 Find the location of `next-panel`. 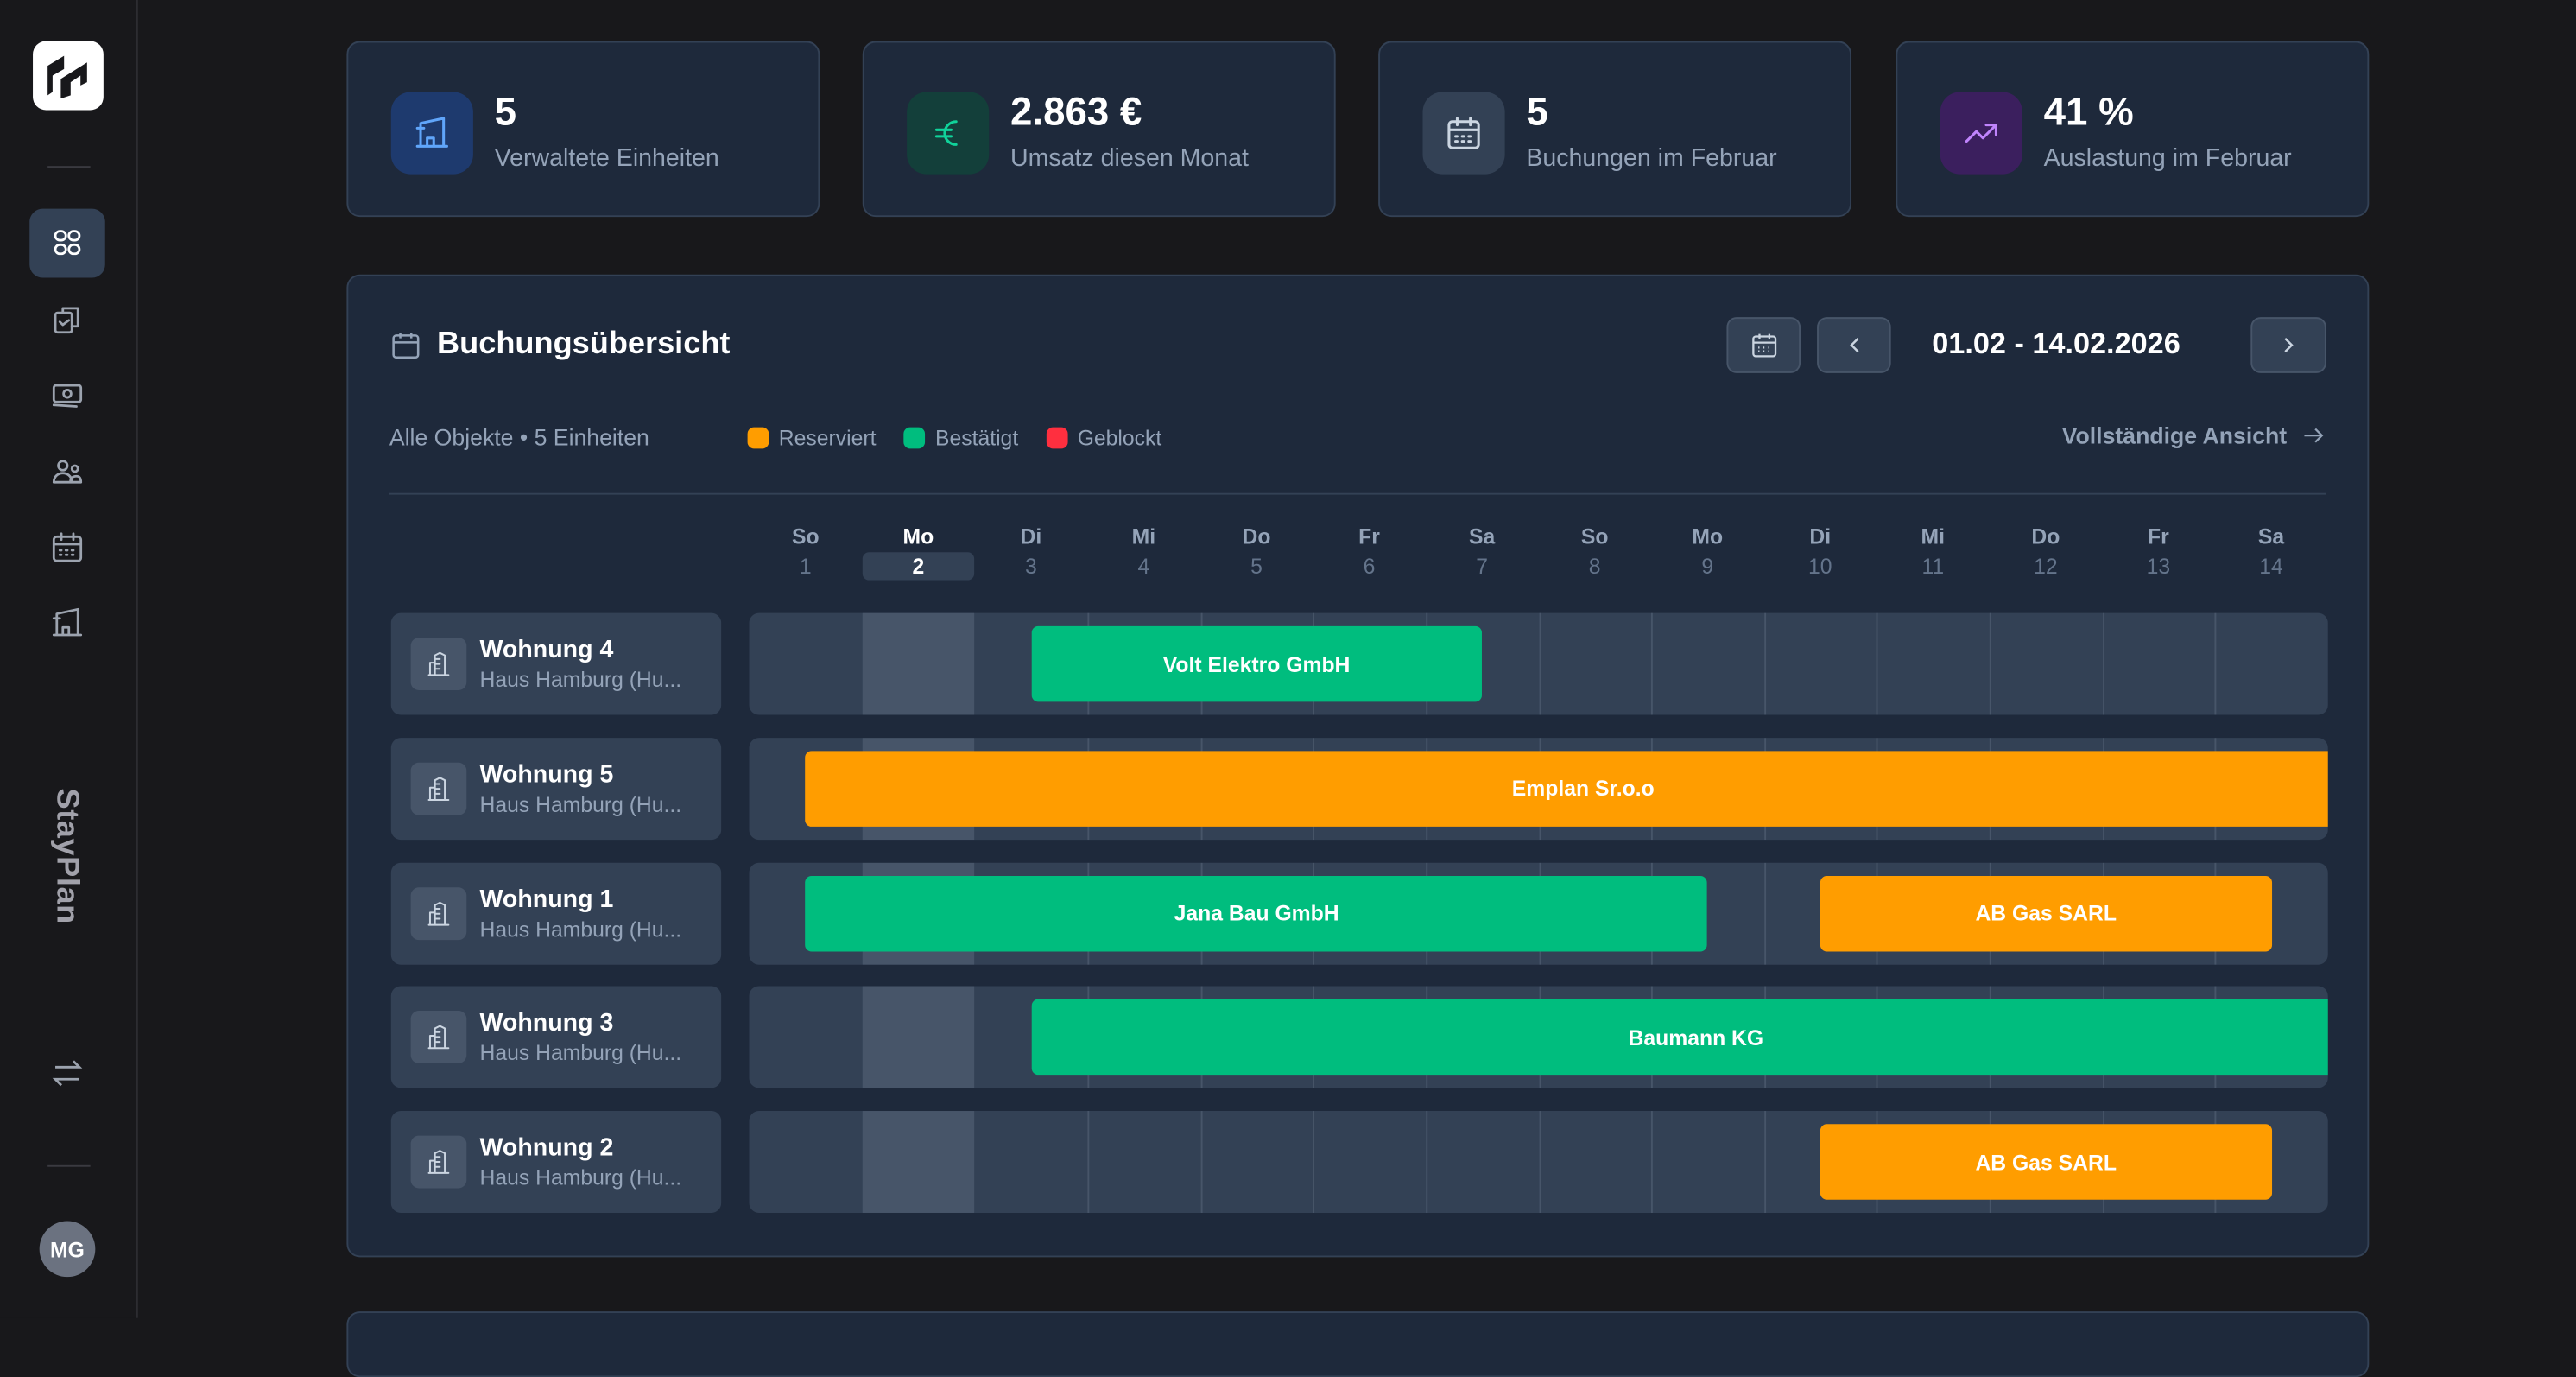

next-panel is located at coordinates (1358, 1344).